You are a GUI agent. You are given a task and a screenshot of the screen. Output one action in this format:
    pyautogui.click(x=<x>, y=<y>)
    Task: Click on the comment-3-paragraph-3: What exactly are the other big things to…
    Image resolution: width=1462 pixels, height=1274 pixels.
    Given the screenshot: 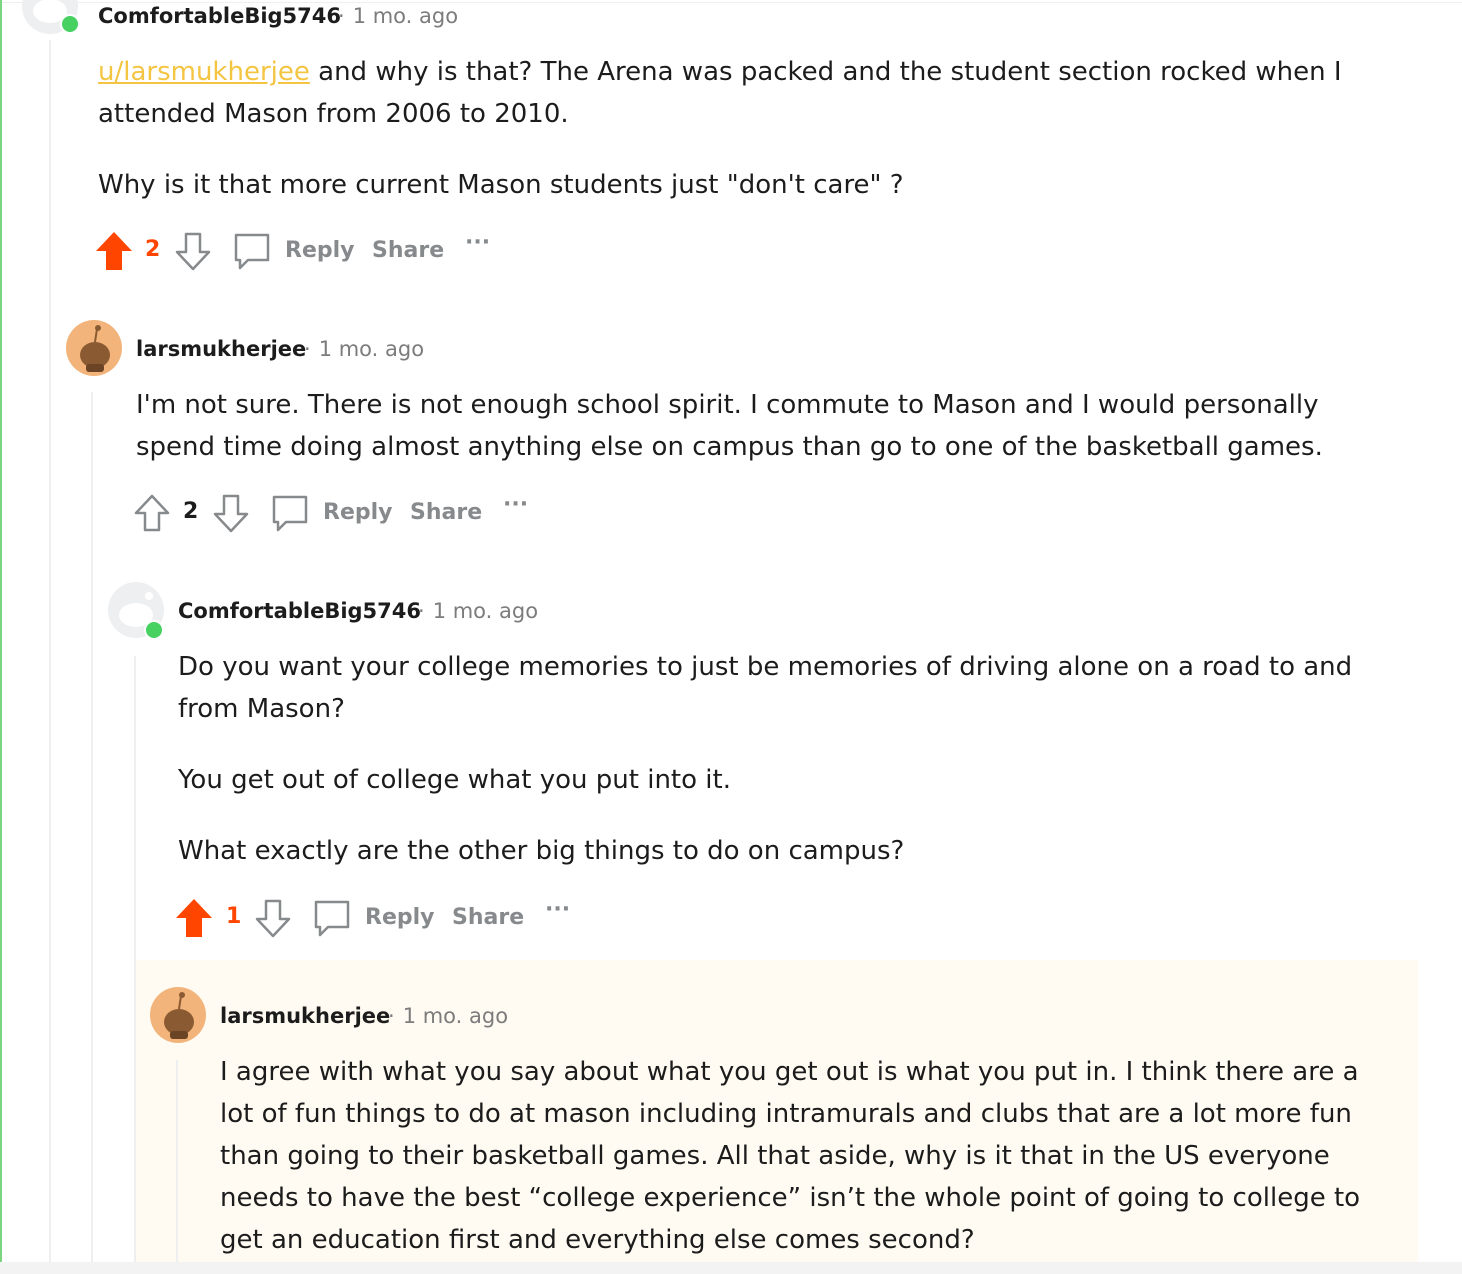 What is the action you would take?
    pyautogui.click(x=541, y=851)
    